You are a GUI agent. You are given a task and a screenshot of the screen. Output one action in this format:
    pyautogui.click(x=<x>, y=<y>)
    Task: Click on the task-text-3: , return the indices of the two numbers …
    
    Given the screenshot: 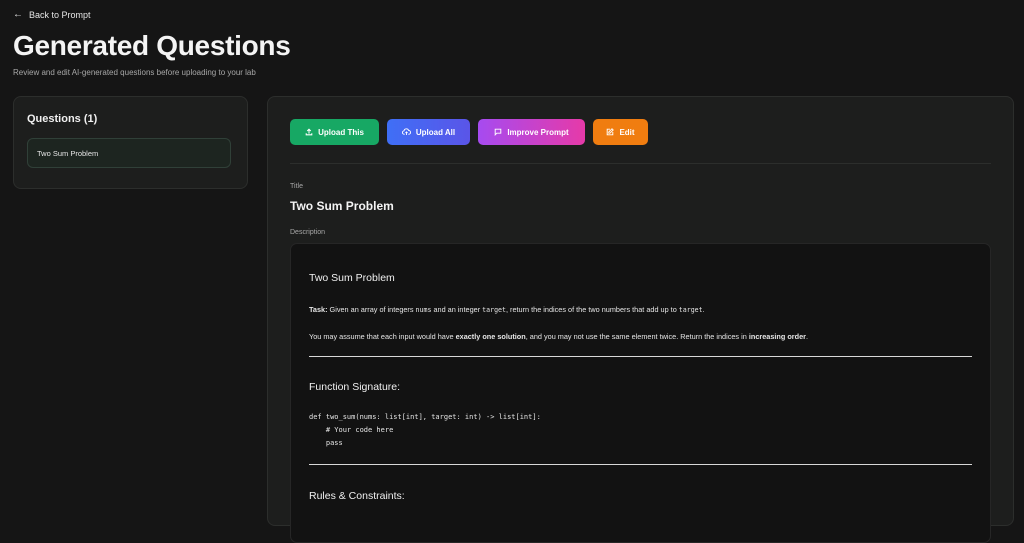 What is the action you would take?
    pyautogui.click(x=592, y=309)
    